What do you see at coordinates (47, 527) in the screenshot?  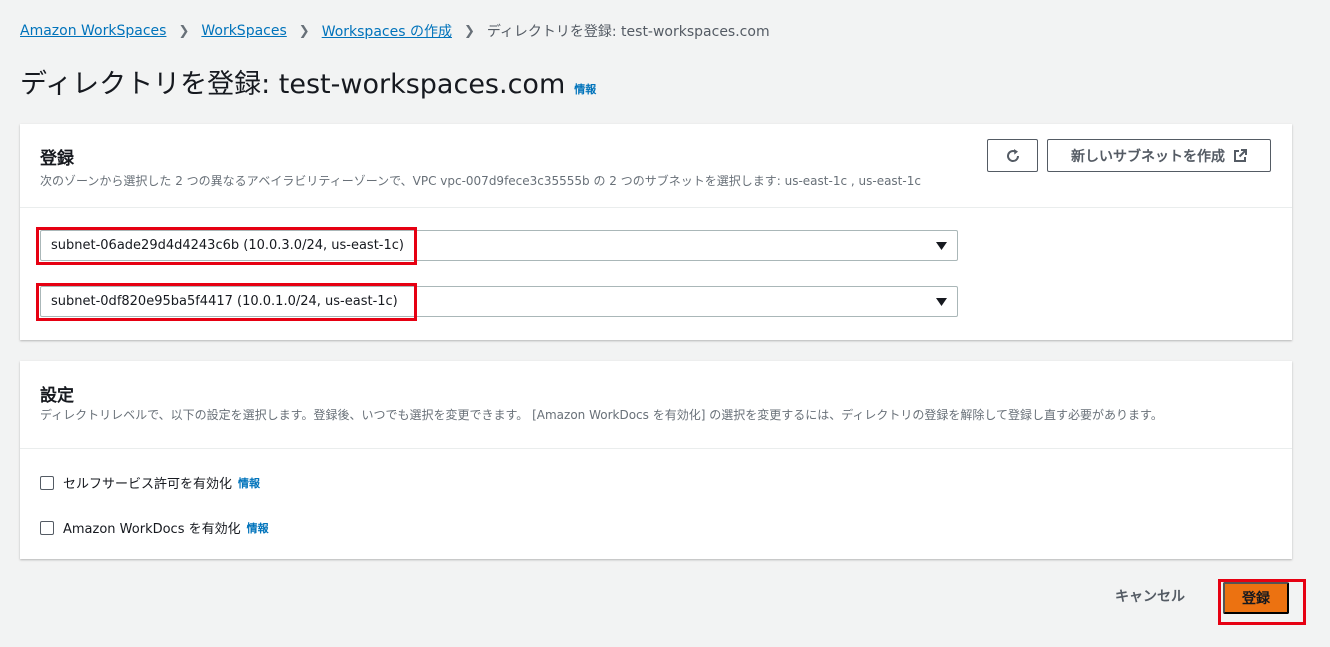 I see `workdocs-checkbox` at bounding box center [47, 527].